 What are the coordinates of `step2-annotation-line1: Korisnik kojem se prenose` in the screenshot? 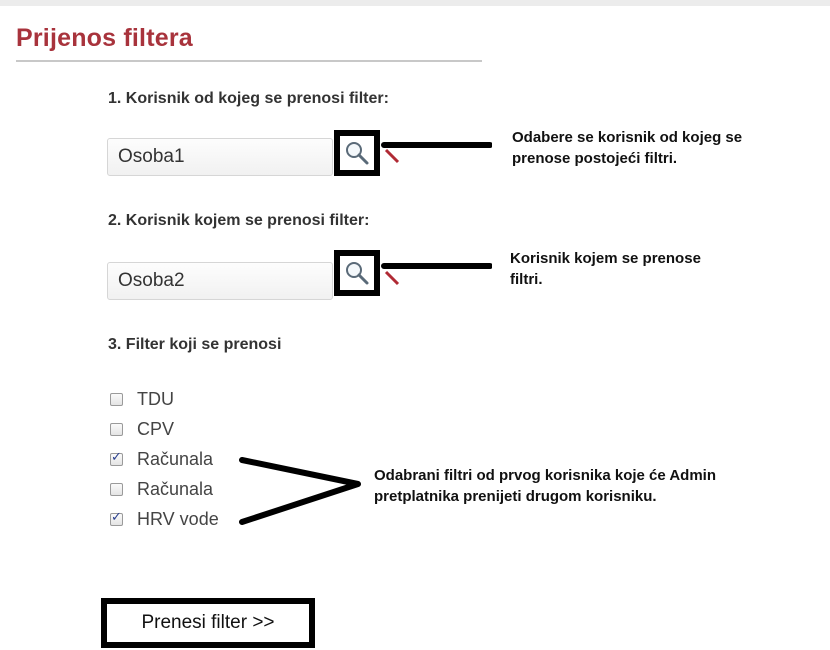 It's located at (605, 258).